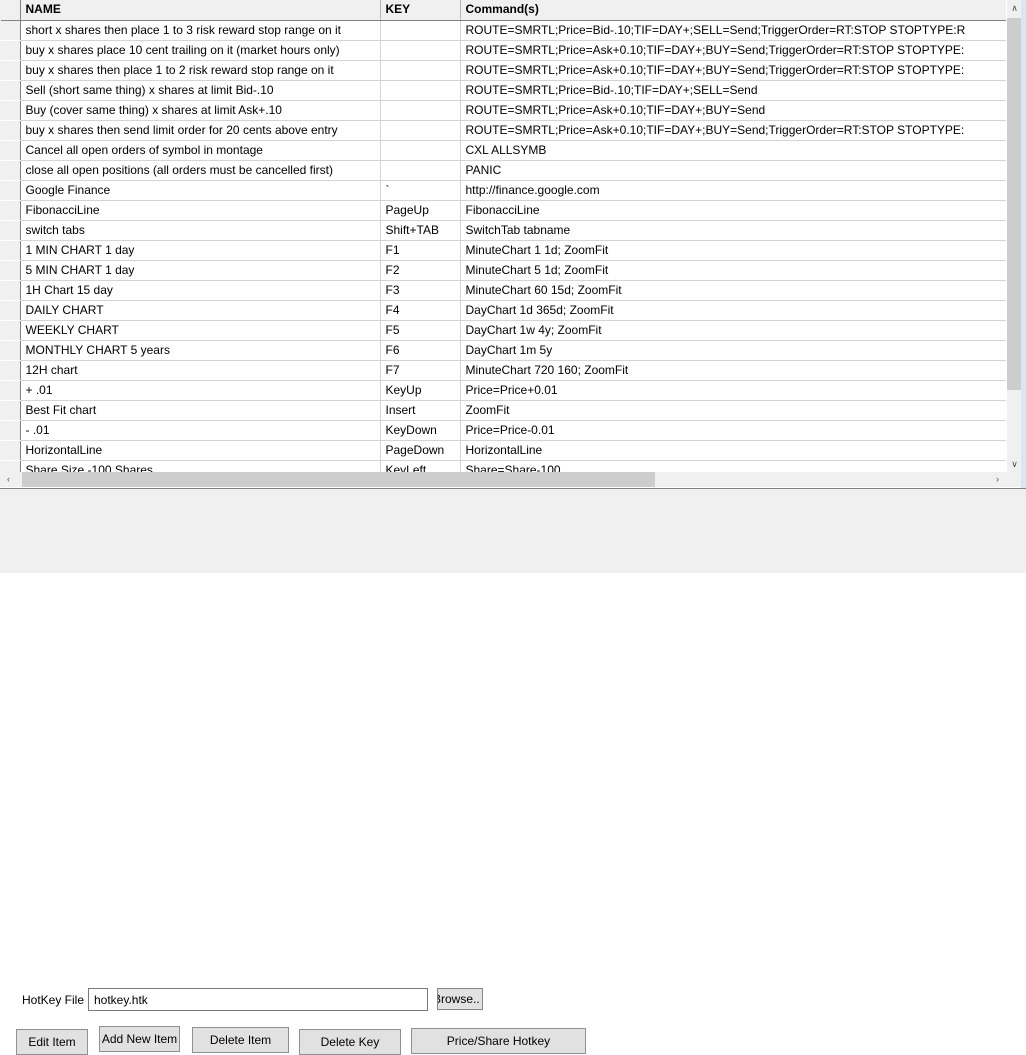 The height and width of the screenshot is (1055, 1026). I want to click on table-row: HorizontalLine PageDown HorizontalLine, so click(503, 450).